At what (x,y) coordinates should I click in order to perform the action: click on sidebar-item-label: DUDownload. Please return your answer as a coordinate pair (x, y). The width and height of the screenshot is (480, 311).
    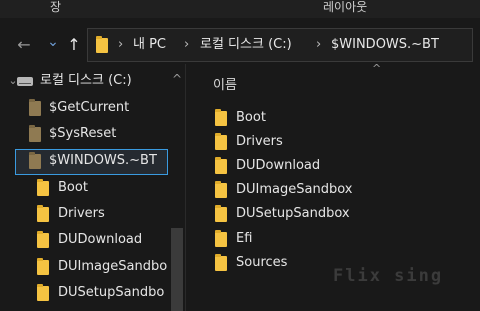
    Looking at the image, I should click on (100, 239).